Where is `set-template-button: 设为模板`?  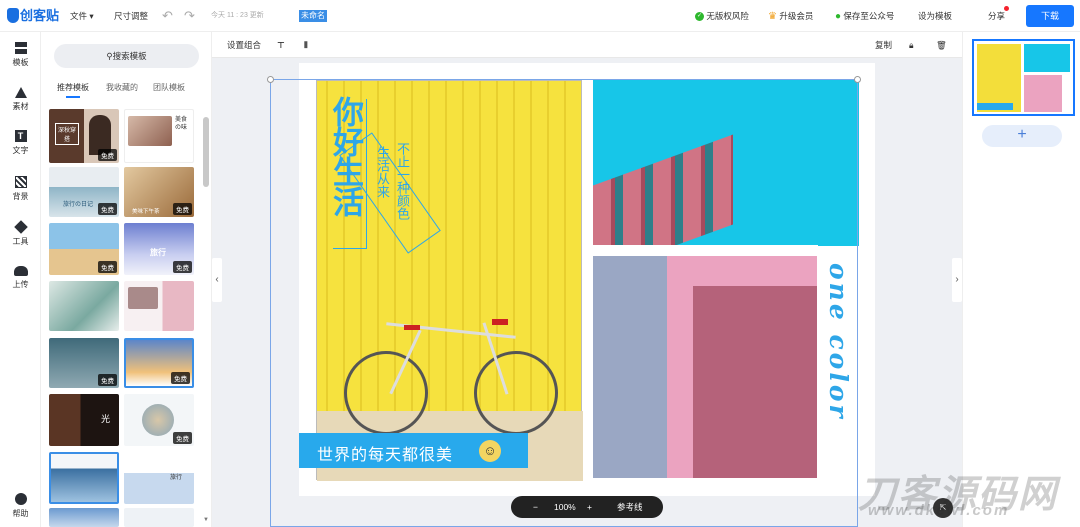 set-template-button: 设为模板 is located at coordinates (935, 16).